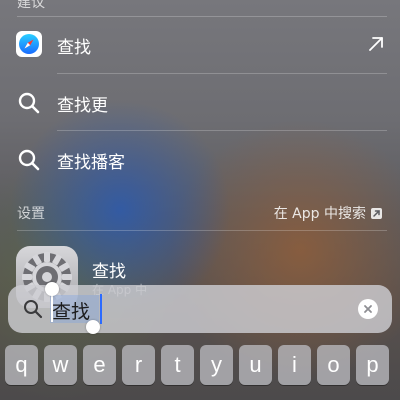 The width and height of the screenshot is (400, 400). Describe the element at coordinates (82, 106) in the screenshot. I see `suggestion-label: 查找更` at that location.